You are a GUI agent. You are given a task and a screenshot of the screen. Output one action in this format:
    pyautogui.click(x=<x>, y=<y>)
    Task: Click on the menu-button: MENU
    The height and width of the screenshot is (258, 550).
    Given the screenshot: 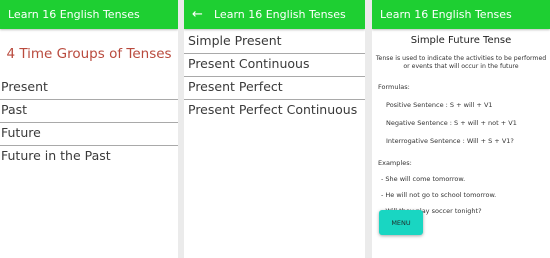 What is the action you would take?
    pyautogui.click(x=401, y=222)
    